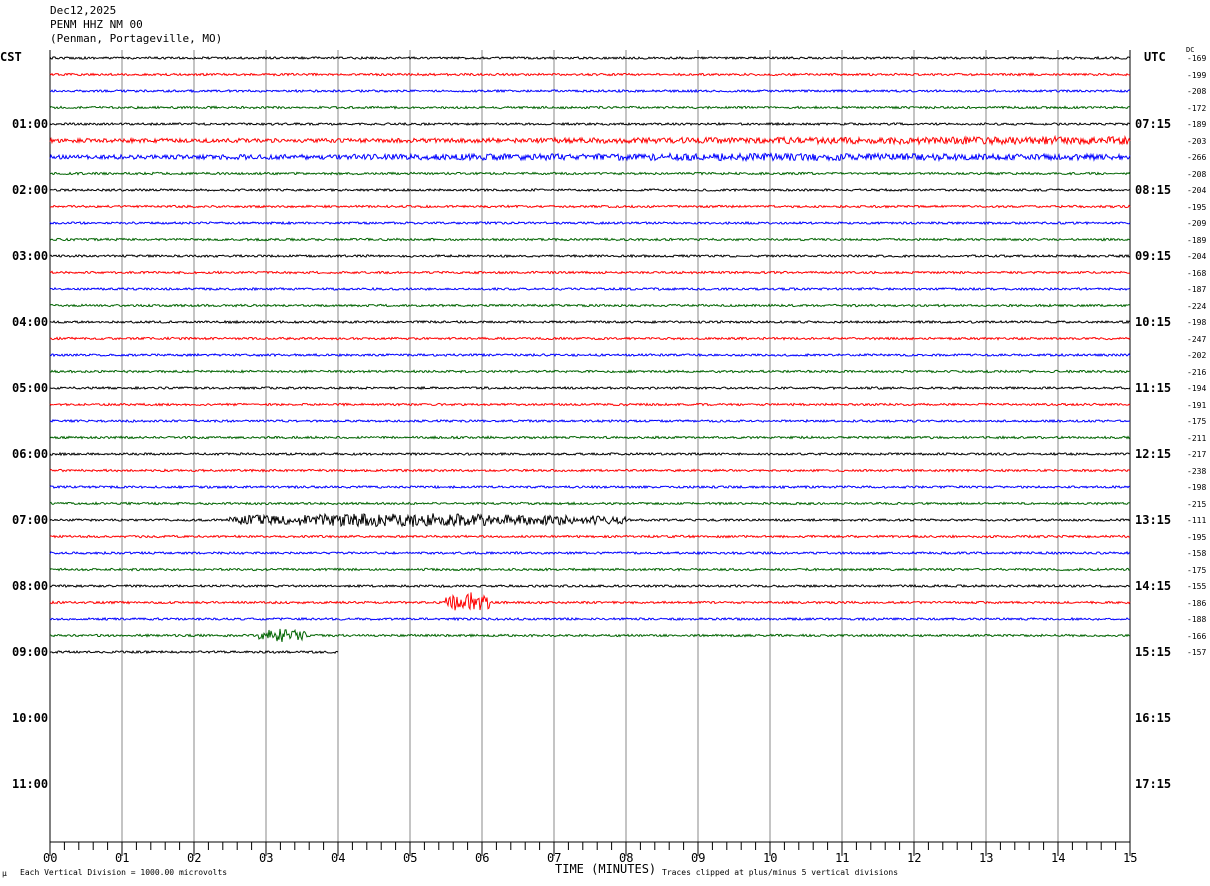 The width and height of the screenshot is (1210, 886). Describe the element at coordinates (1197, 454) in the screenshot. I see `dc-offset: -217` at that location.